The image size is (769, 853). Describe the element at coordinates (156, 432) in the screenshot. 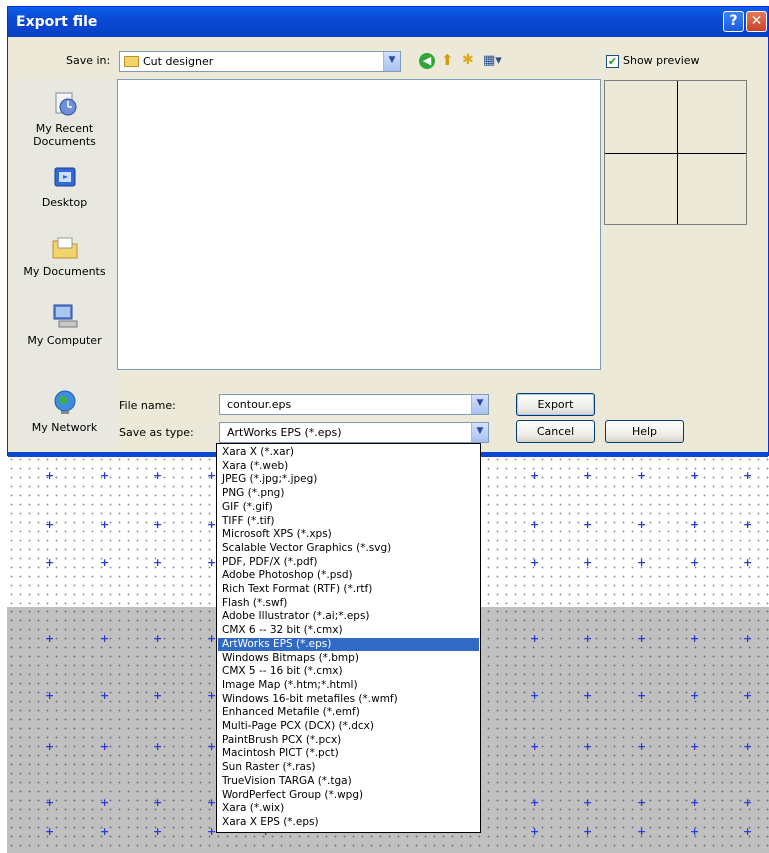

I see `save-as-type-label: Save as type:` at that location.